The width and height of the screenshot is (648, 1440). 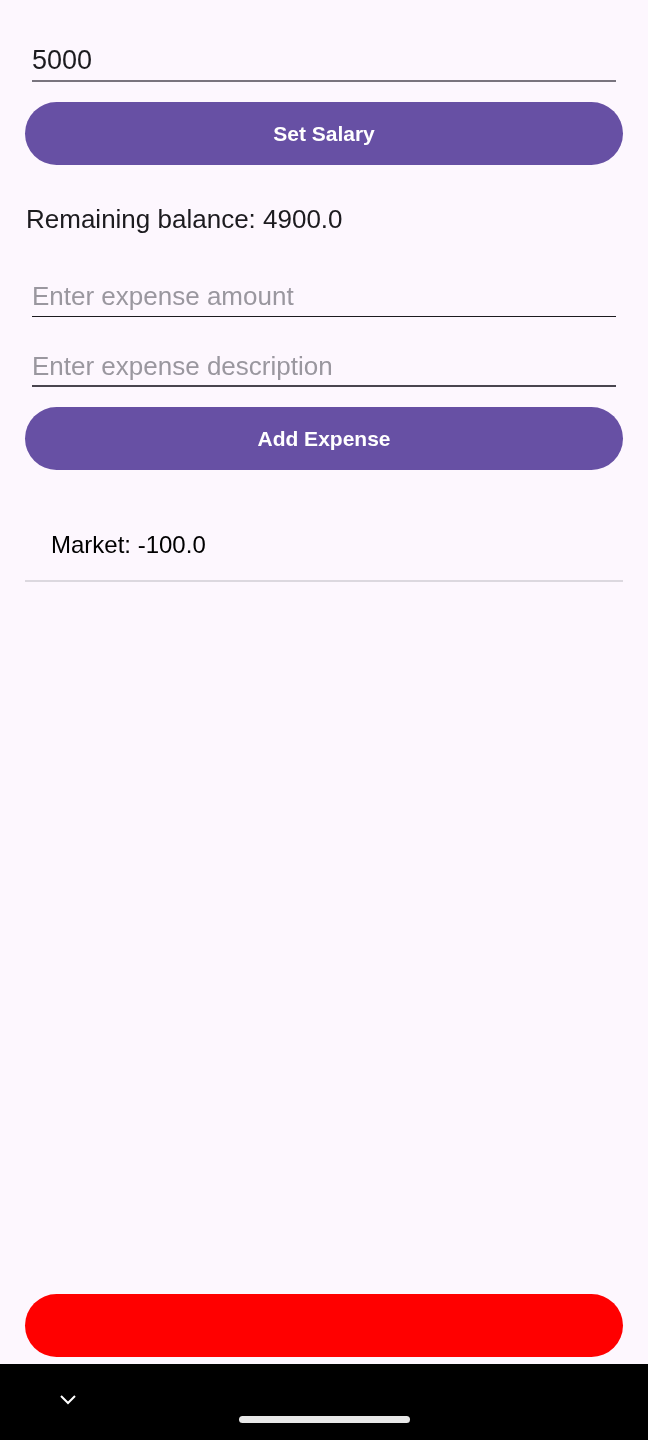 What do you see at coordinates (324, 133) in the screenshot?
I see `set-salary-button: Set Salary` at bounding box center [324, 133].